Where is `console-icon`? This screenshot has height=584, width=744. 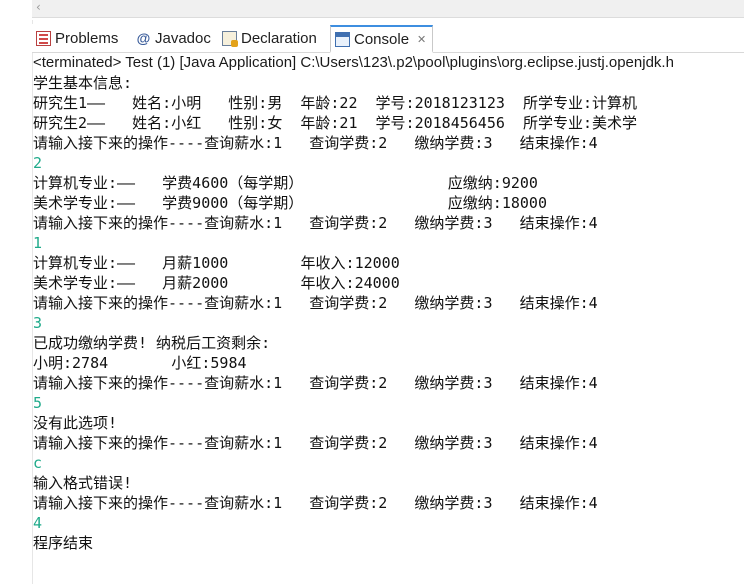 console-icon is located at coordinates (342, 39).